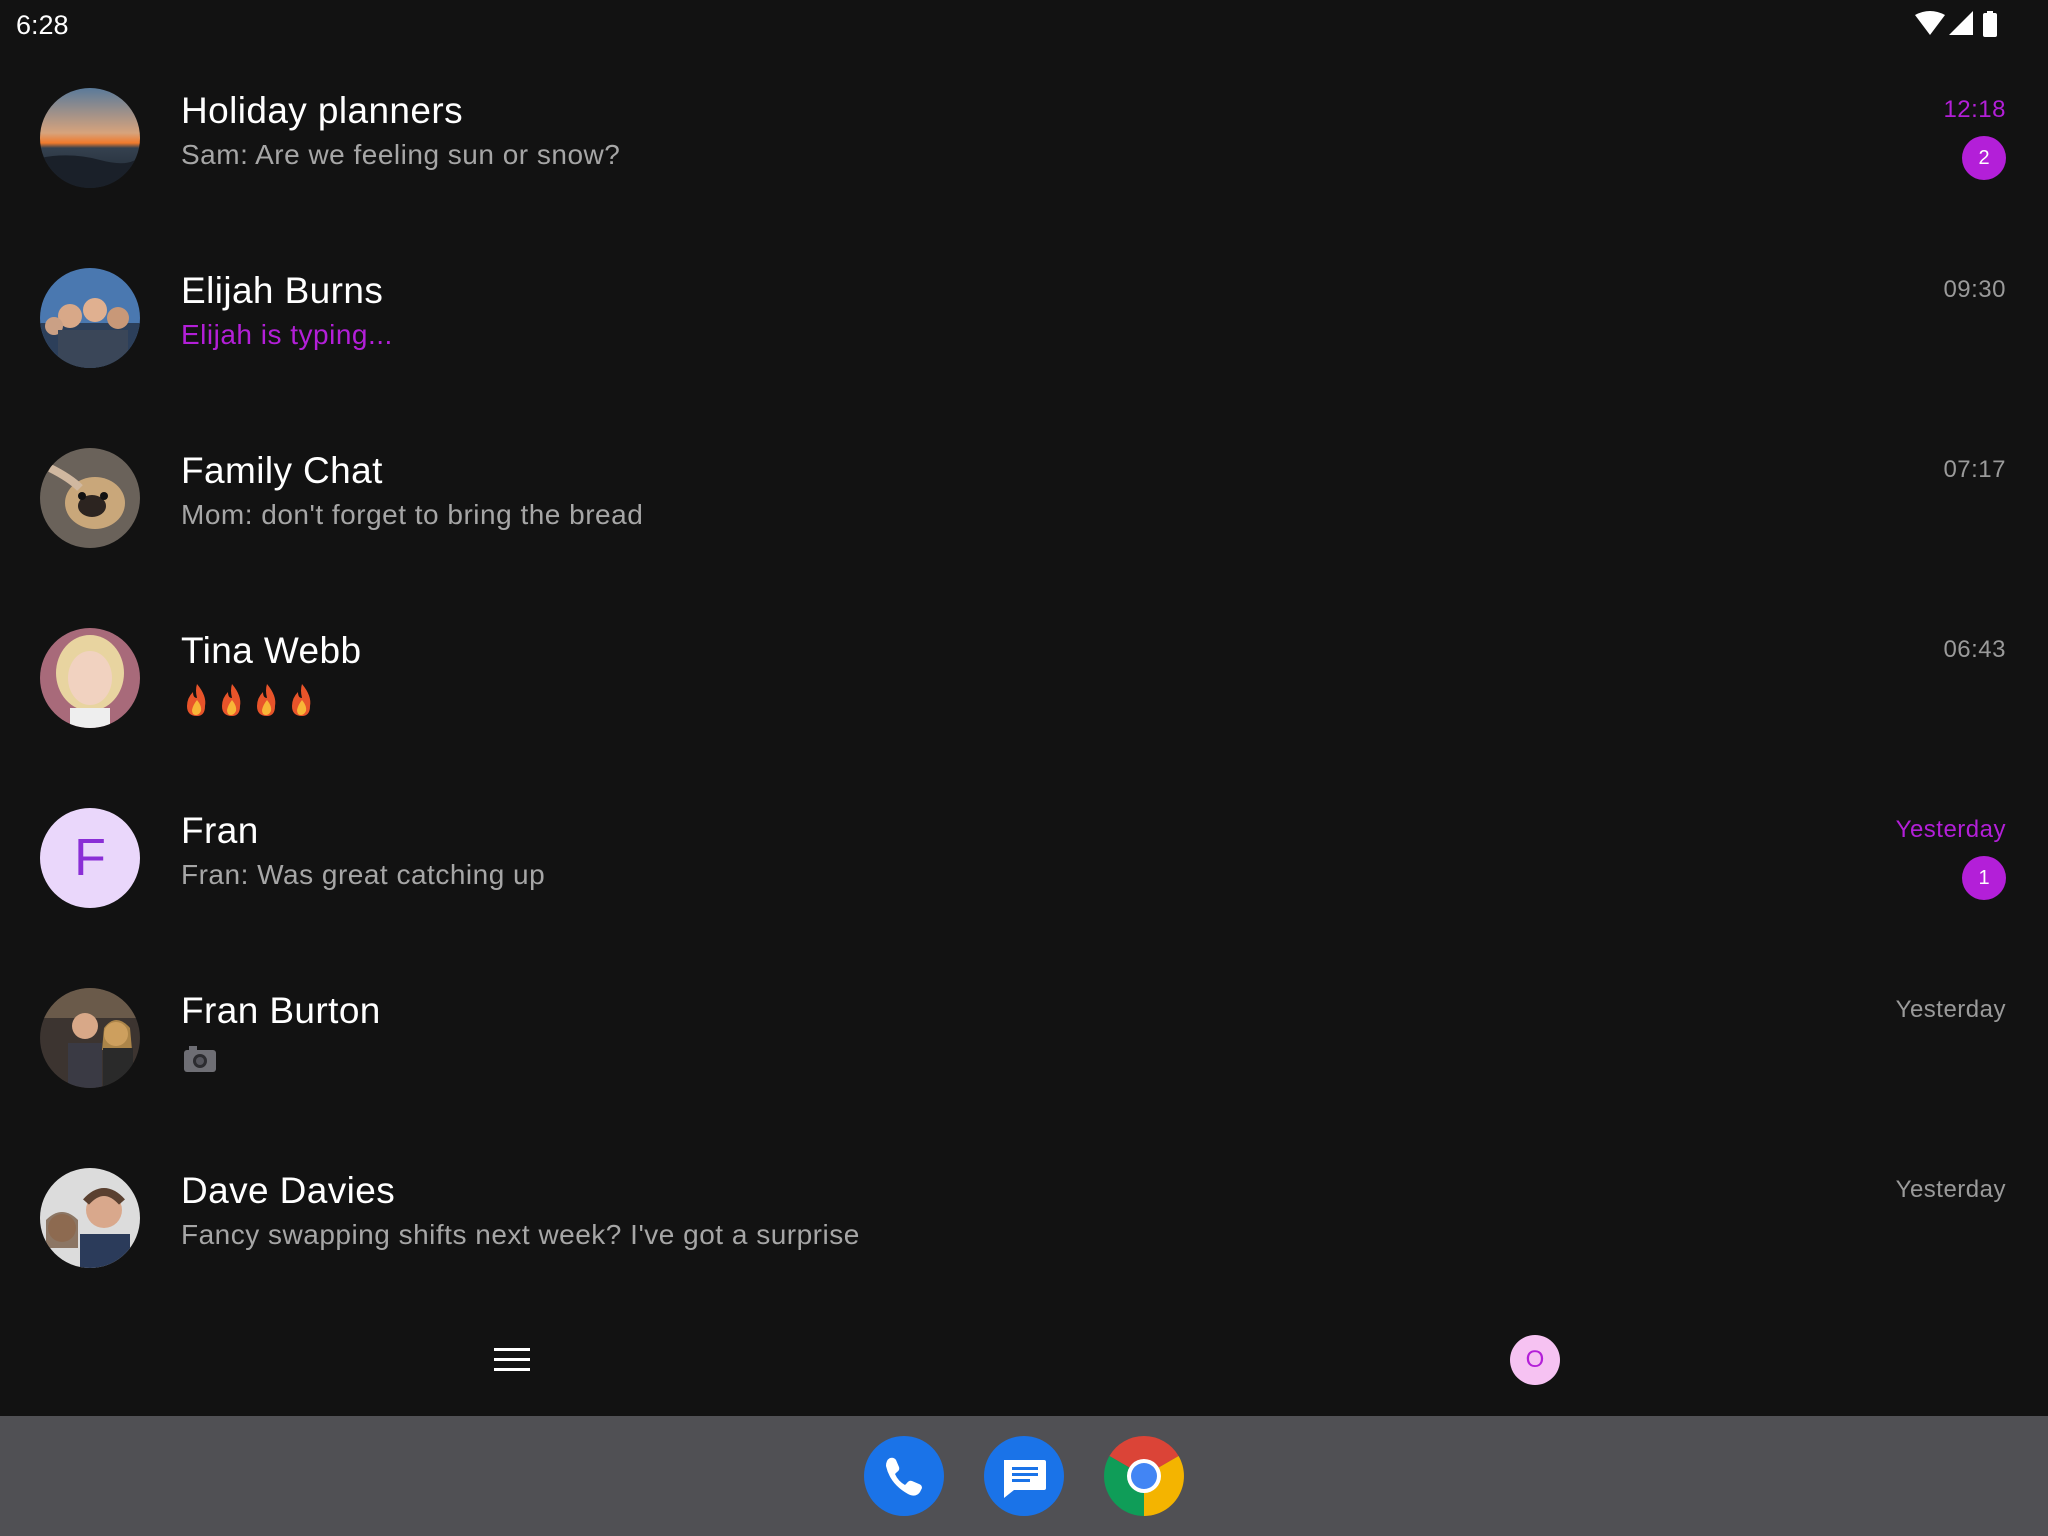 The image size is (2048, 1536). I want to click on conversation-preview: Mom: don't forget to bring the bread, so click(412, 514).